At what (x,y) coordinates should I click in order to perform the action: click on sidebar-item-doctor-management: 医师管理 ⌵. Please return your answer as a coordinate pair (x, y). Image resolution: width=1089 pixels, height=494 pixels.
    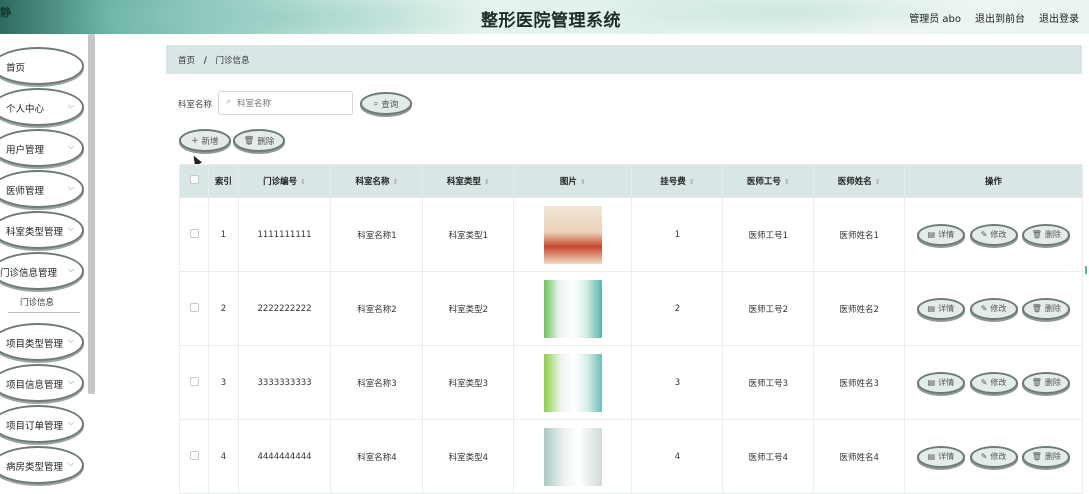
    Looking at the image, I should click on (42, 189).